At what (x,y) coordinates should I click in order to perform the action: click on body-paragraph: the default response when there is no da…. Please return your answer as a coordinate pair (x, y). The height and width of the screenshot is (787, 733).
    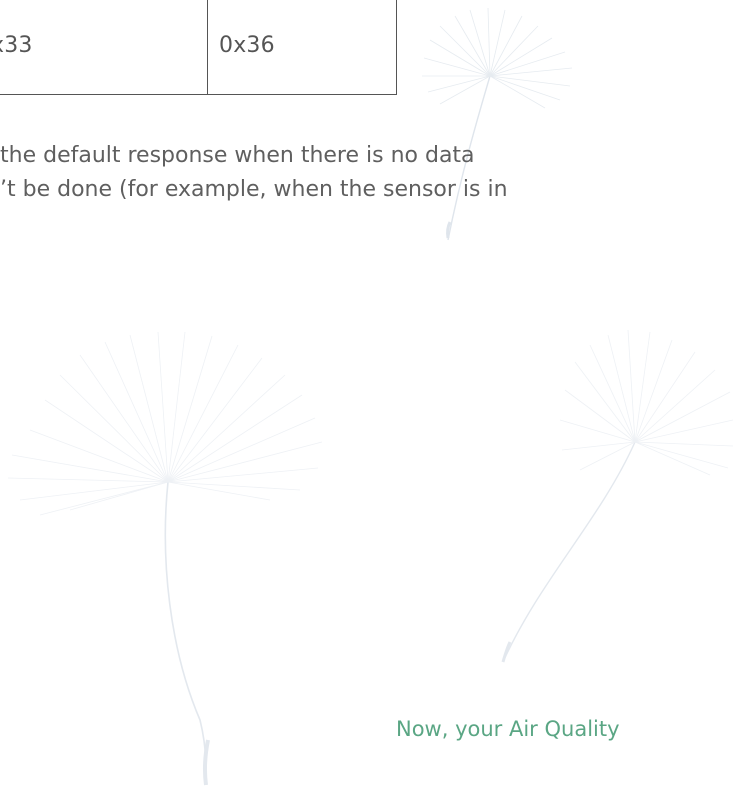
    Looking at the image, I should click on (366, 173).